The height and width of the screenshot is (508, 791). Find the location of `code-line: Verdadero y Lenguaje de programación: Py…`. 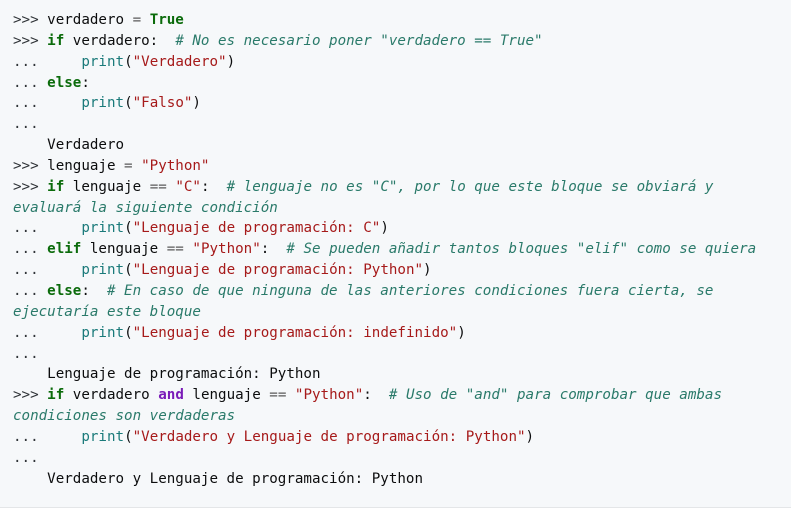

code-line: Verdadero y Lenguaje de programación: Py… is located at coordinates (398, 479).